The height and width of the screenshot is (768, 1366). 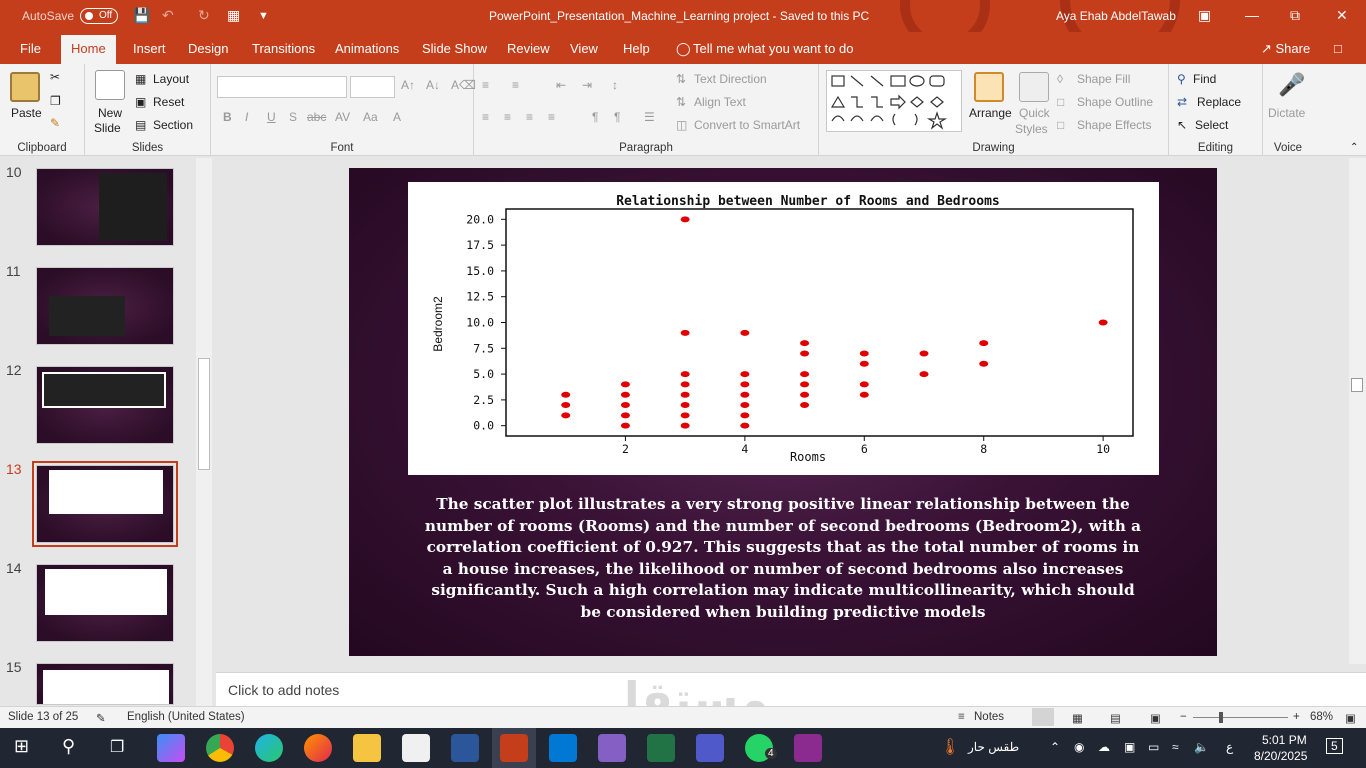 I want to click on underline-button: U, so click(x=271, y=117).